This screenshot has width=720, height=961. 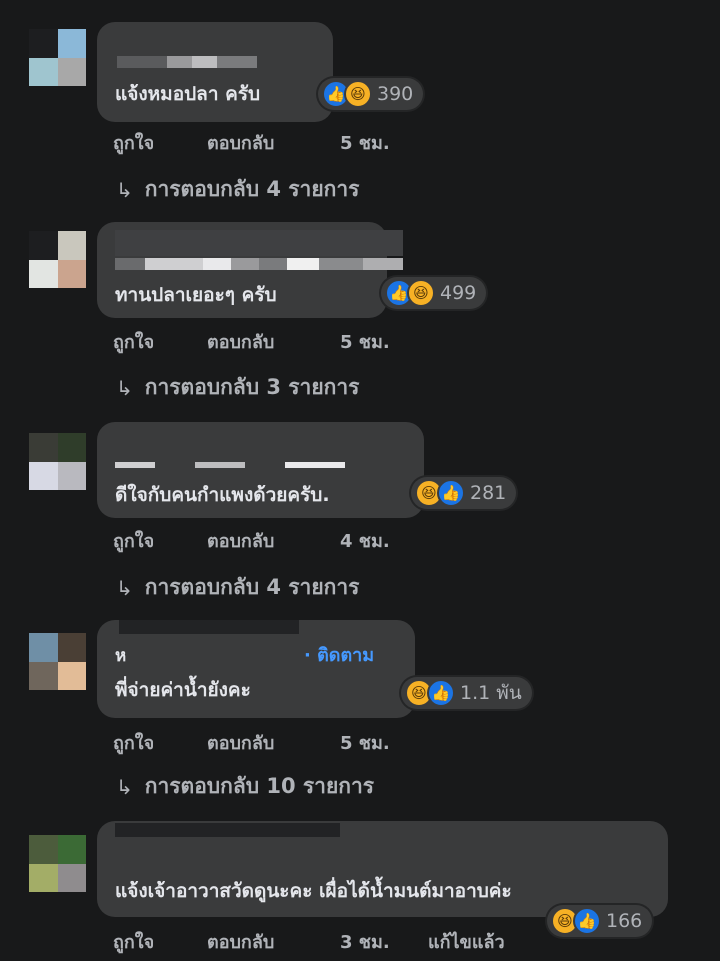 What do you see at coordinates (395, 94) in the screenshot?
I see `reaction-count: 390` at bounding box center [395, 94].